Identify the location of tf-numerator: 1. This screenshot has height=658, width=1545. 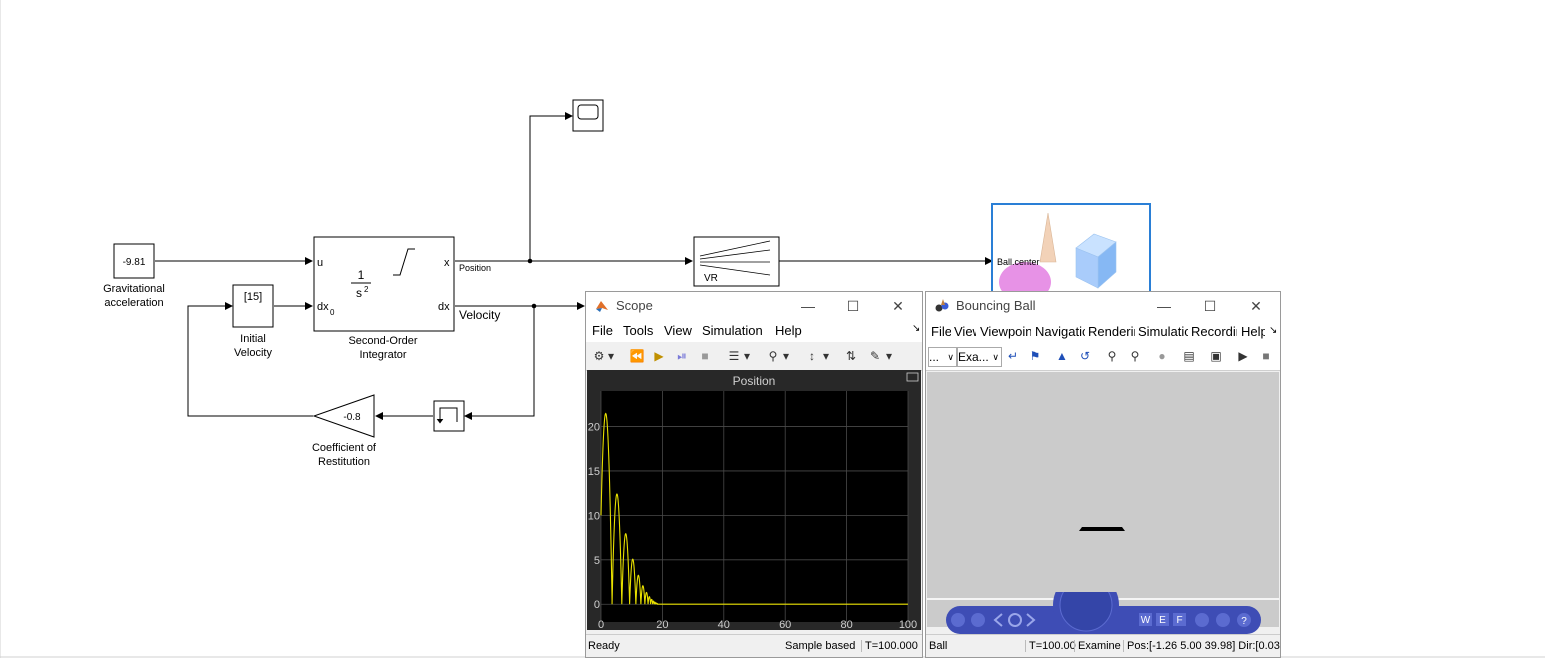
(361, 275).